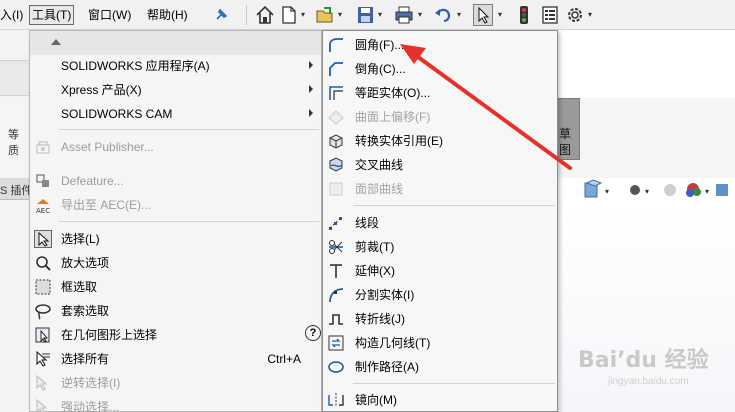 This screenshot has height=412, width=735. I want to click on menu-item-split-entities: 分割实体(I), so click(440, 295).